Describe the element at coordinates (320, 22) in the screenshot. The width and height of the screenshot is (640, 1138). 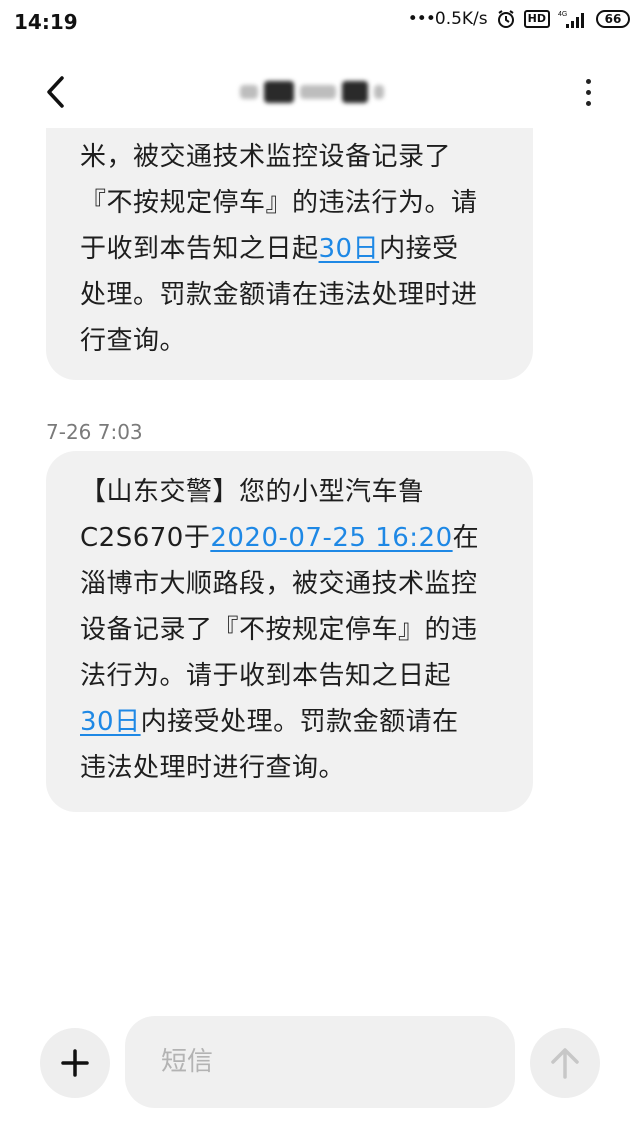
I see `status-bar: 14:19 •••0.5K/s HD 4G 66` at that location.